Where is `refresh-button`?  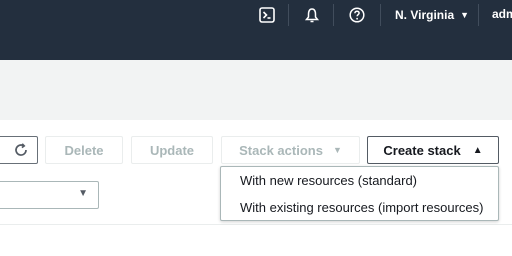
refresh-button is located at coordinates (19, 150).